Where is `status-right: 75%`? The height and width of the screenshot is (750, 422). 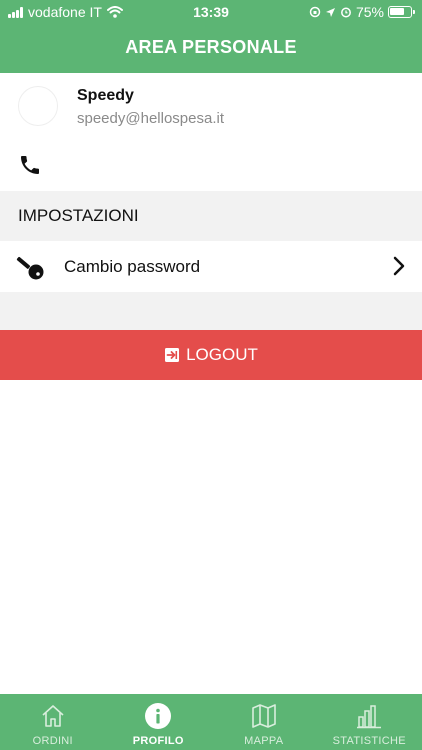 status-right: 75% is located at coordinates (362, 12).